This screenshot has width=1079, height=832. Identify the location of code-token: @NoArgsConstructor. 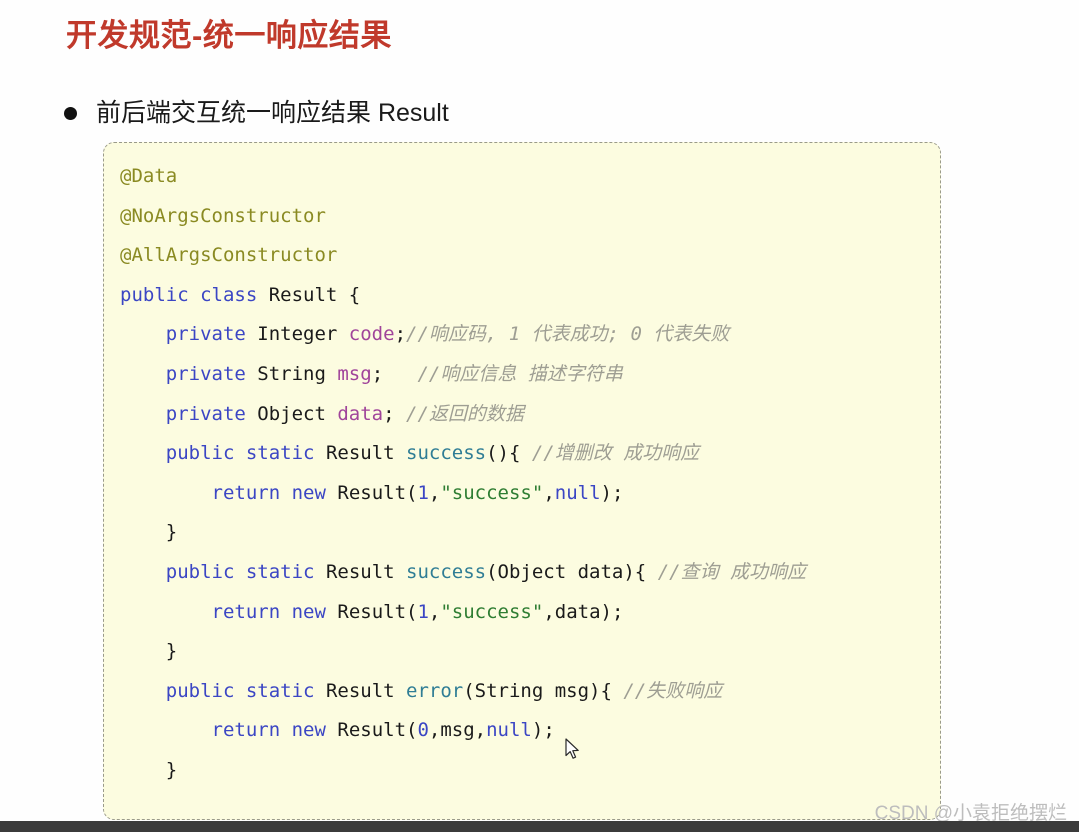
(223, 215).